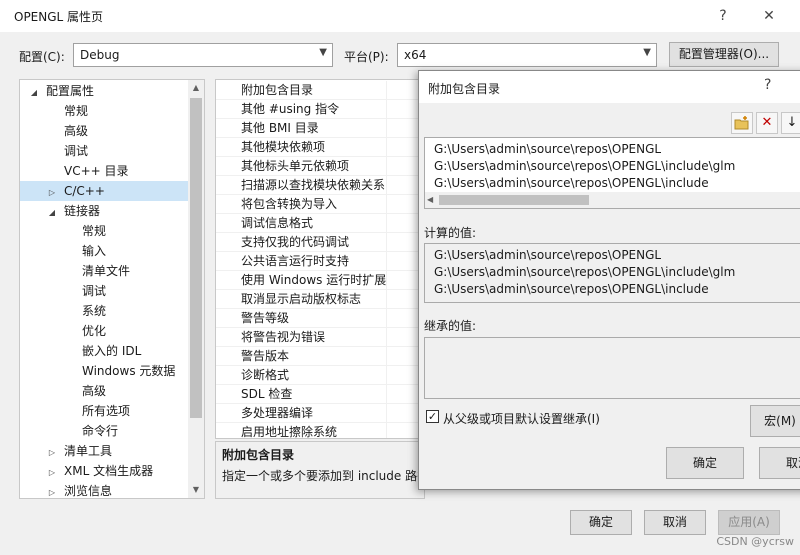  I want to click on property-row: 其他模块依赖项, so click(320, 147).